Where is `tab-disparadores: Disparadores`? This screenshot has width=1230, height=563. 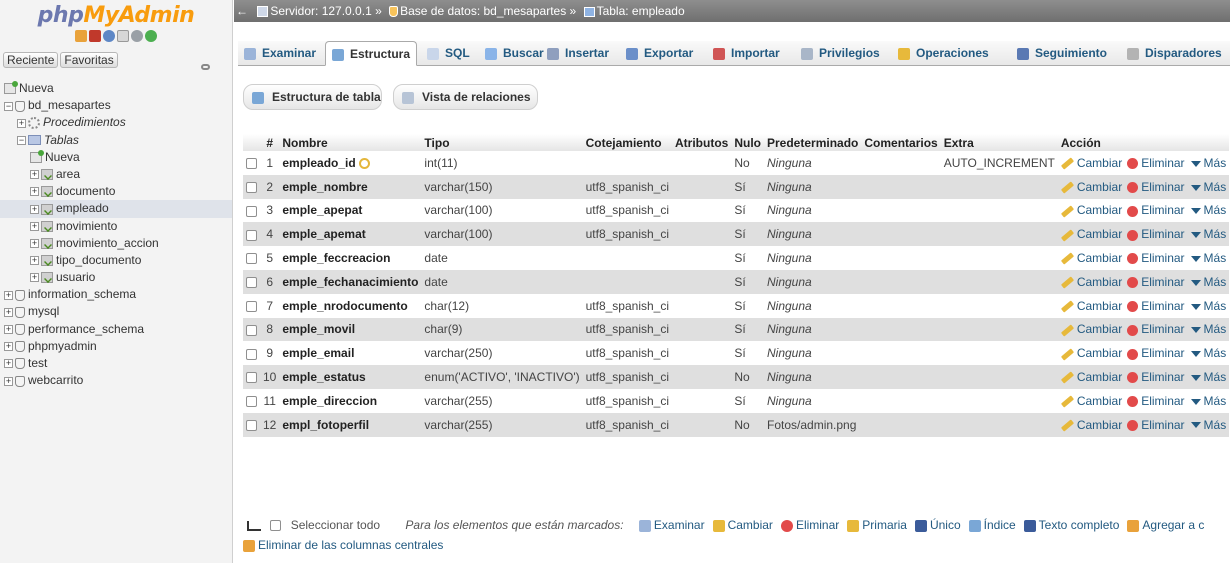 tab-disparadores: Disparadores is located at coordinates (1174, 53).